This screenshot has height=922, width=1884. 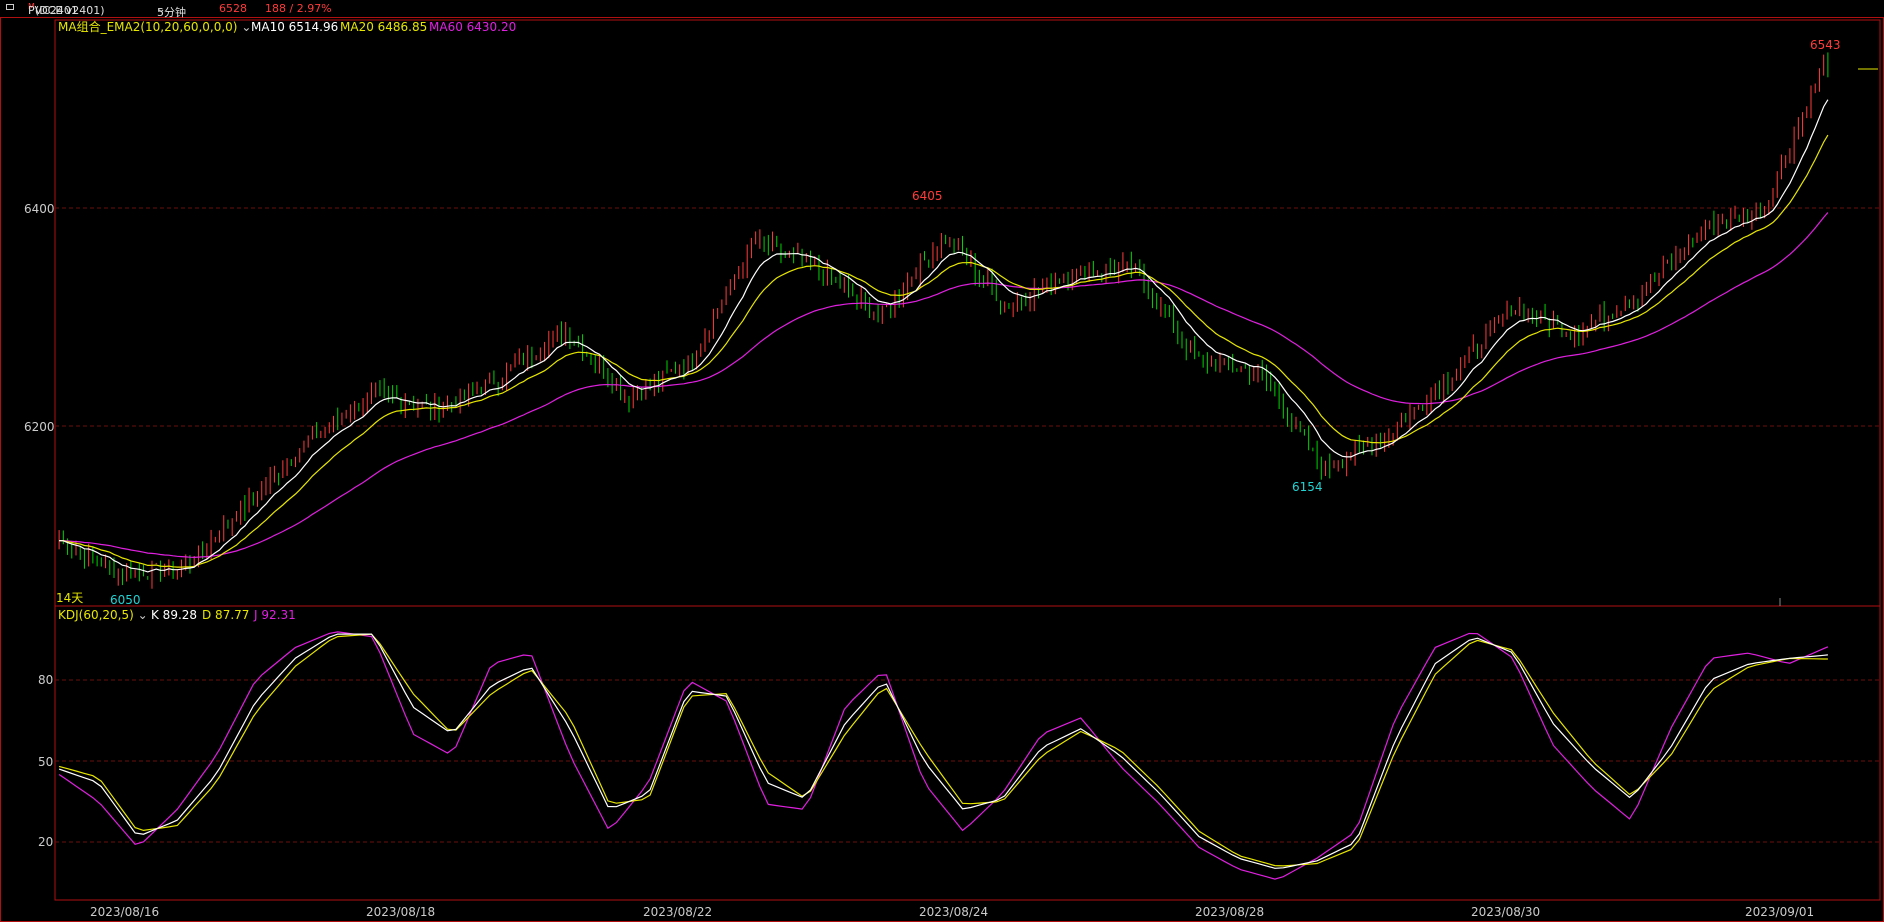 I want to click on start-low-annotation: 6050, so click(x=125, y=600).